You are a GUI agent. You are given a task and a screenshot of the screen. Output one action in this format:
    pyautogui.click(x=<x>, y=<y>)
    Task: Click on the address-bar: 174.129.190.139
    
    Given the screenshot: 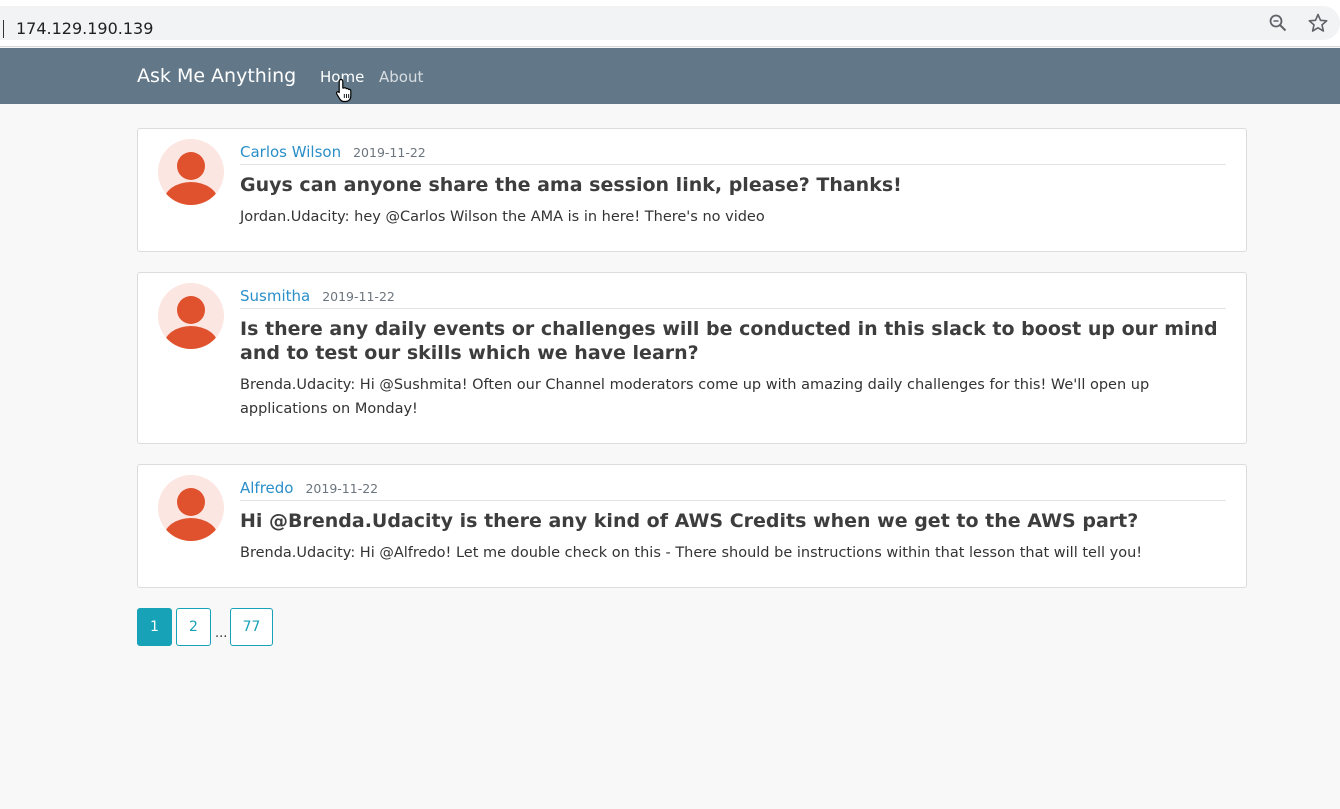 What is the action you would take?
    pyautogui.click(x=670, y=23)
    